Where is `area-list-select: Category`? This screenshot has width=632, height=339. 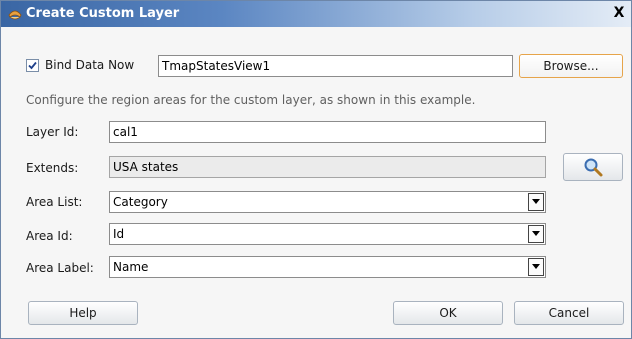
area-list-select: Category is located at coordinates (327, 202).